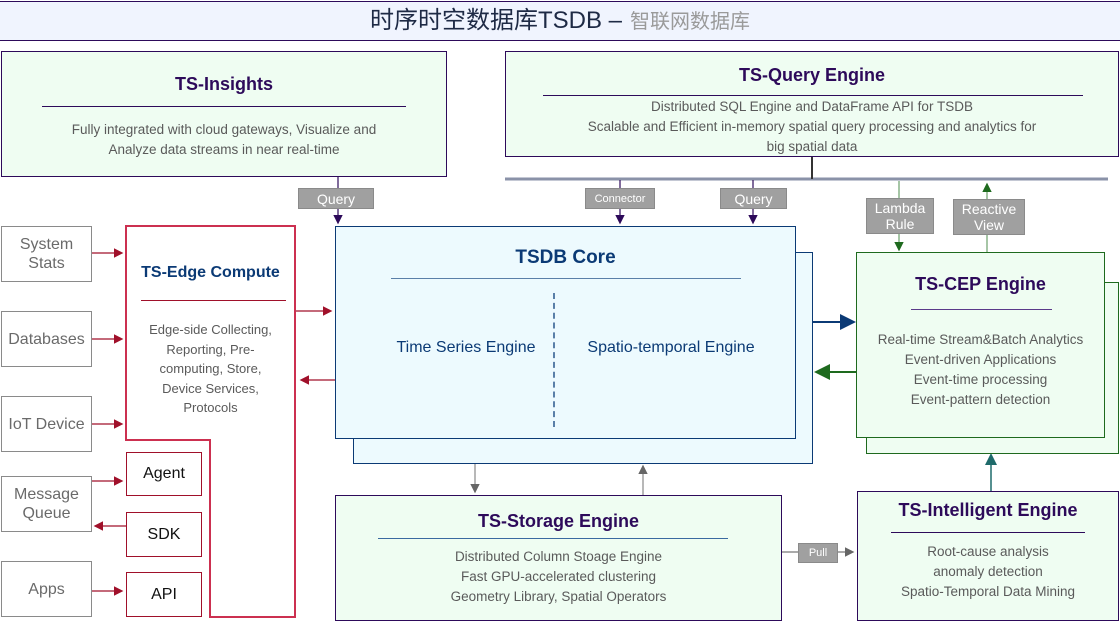 The width and height of the screenshot is (1120, 625). Describe the element at coordinates (989, 217) in the screenshot. I see `reactive-view-tag: Reactive View` at that location.